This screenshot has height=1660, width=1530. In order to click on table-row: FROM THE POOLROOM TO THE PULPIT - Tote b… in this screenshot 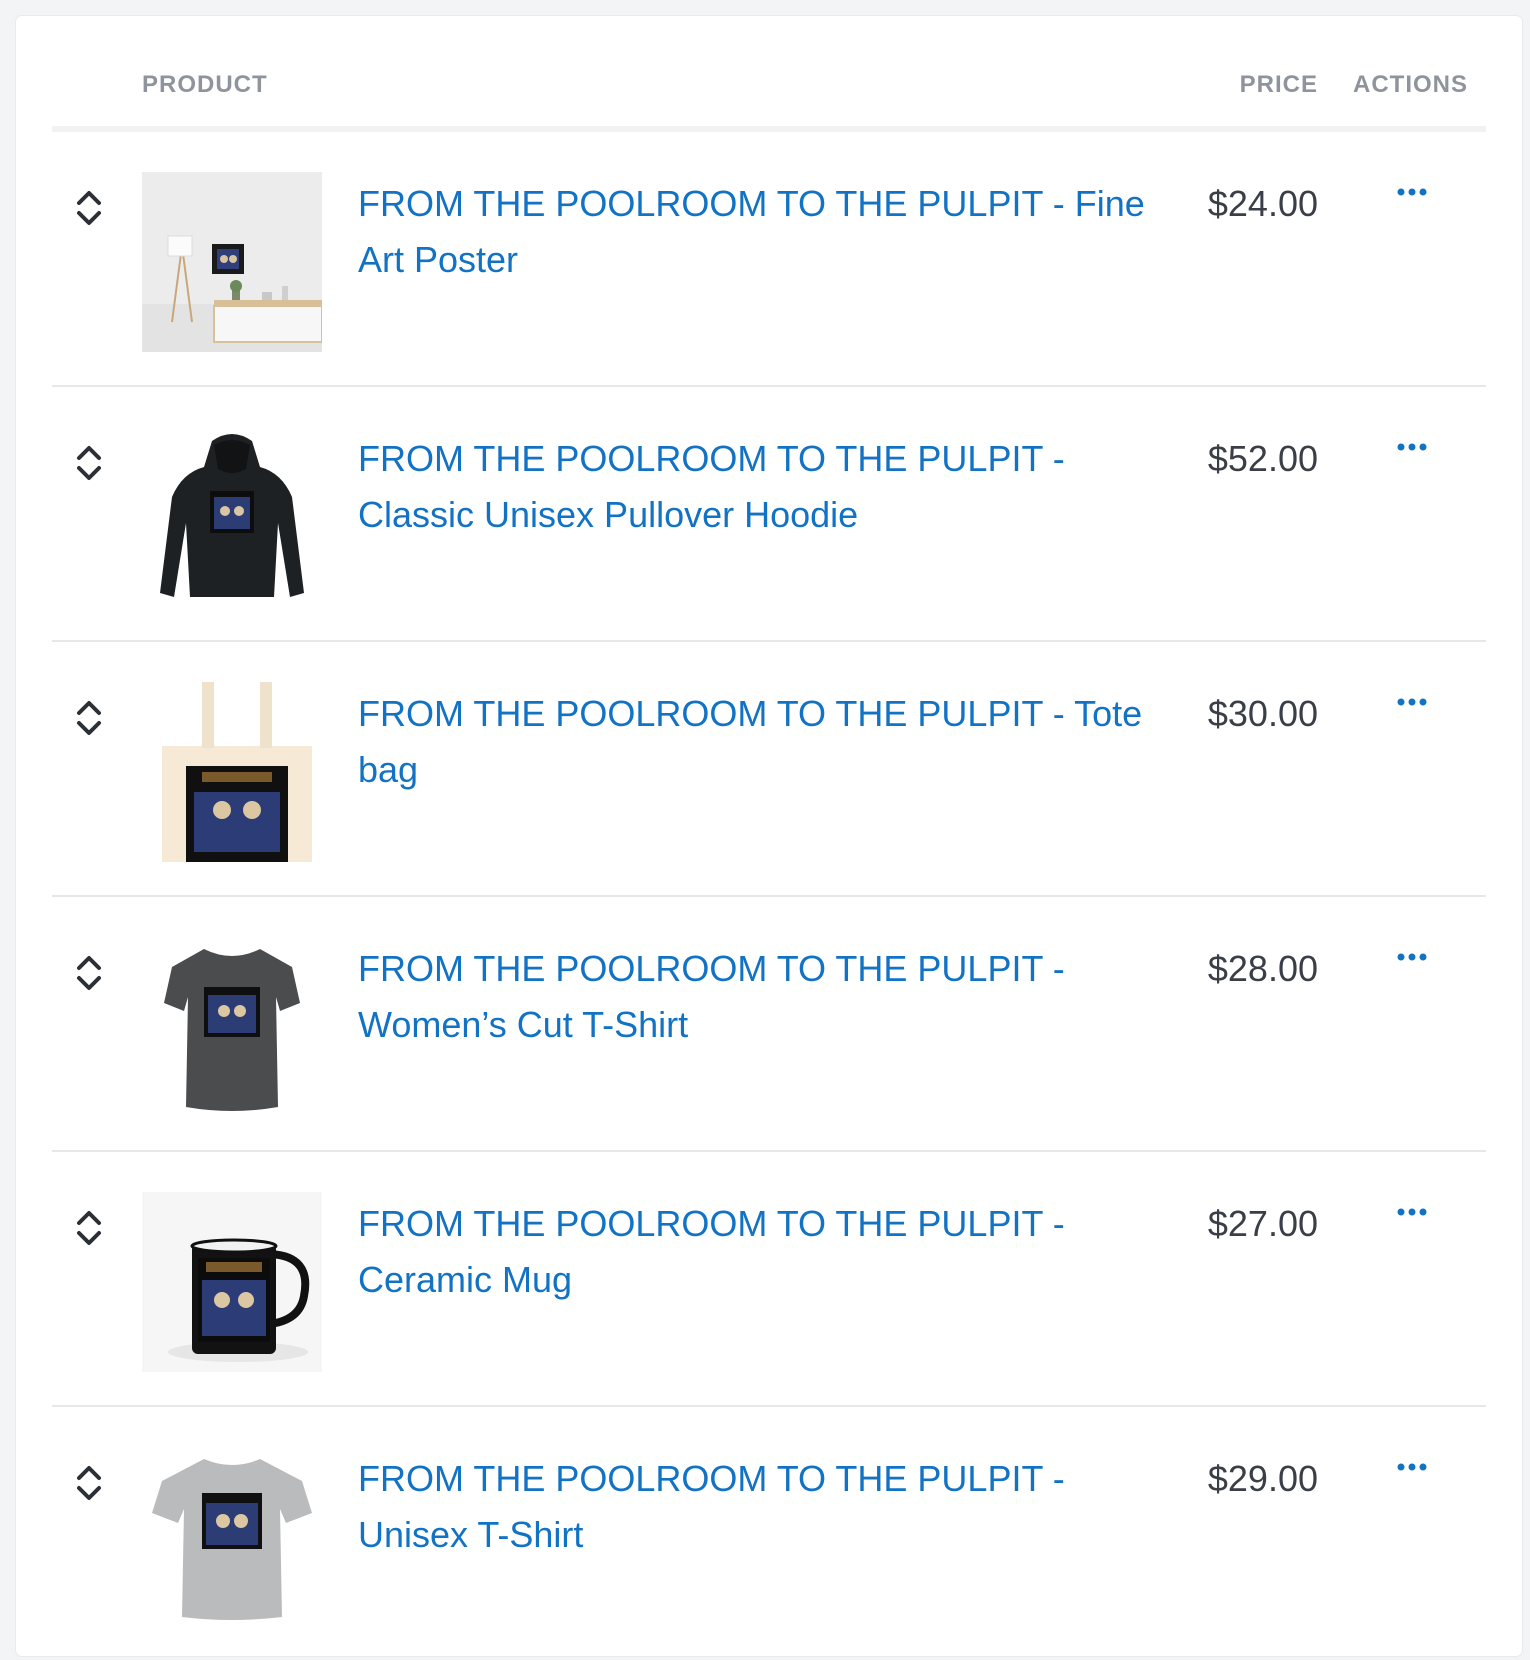, I will do `click(769, 769)`.